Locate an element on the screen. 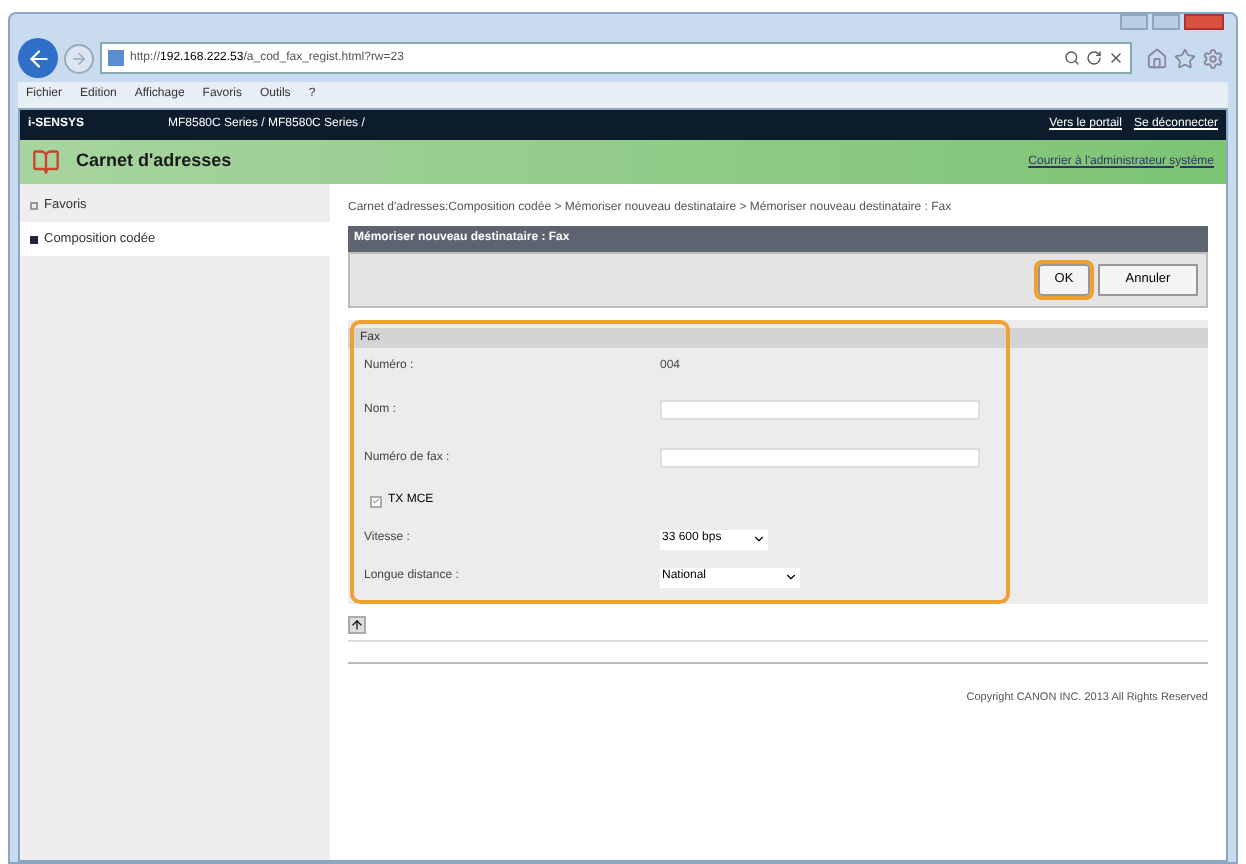  back-arrow-icon is located at coordinates (38, 58).